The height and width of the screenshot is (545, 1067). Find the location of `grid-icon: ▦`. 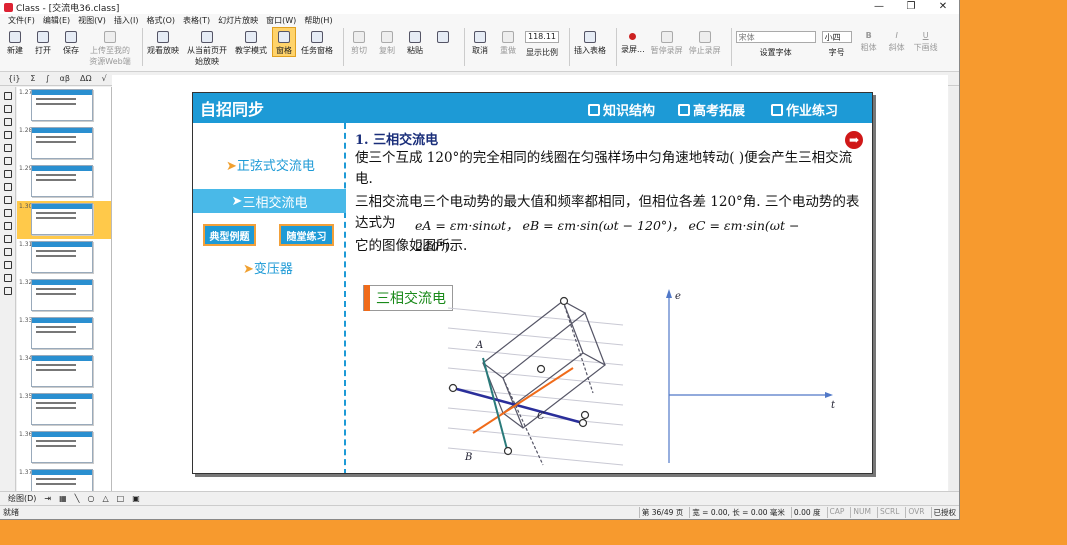

grid-icon: ▦ is located at coordinates (63, 498).